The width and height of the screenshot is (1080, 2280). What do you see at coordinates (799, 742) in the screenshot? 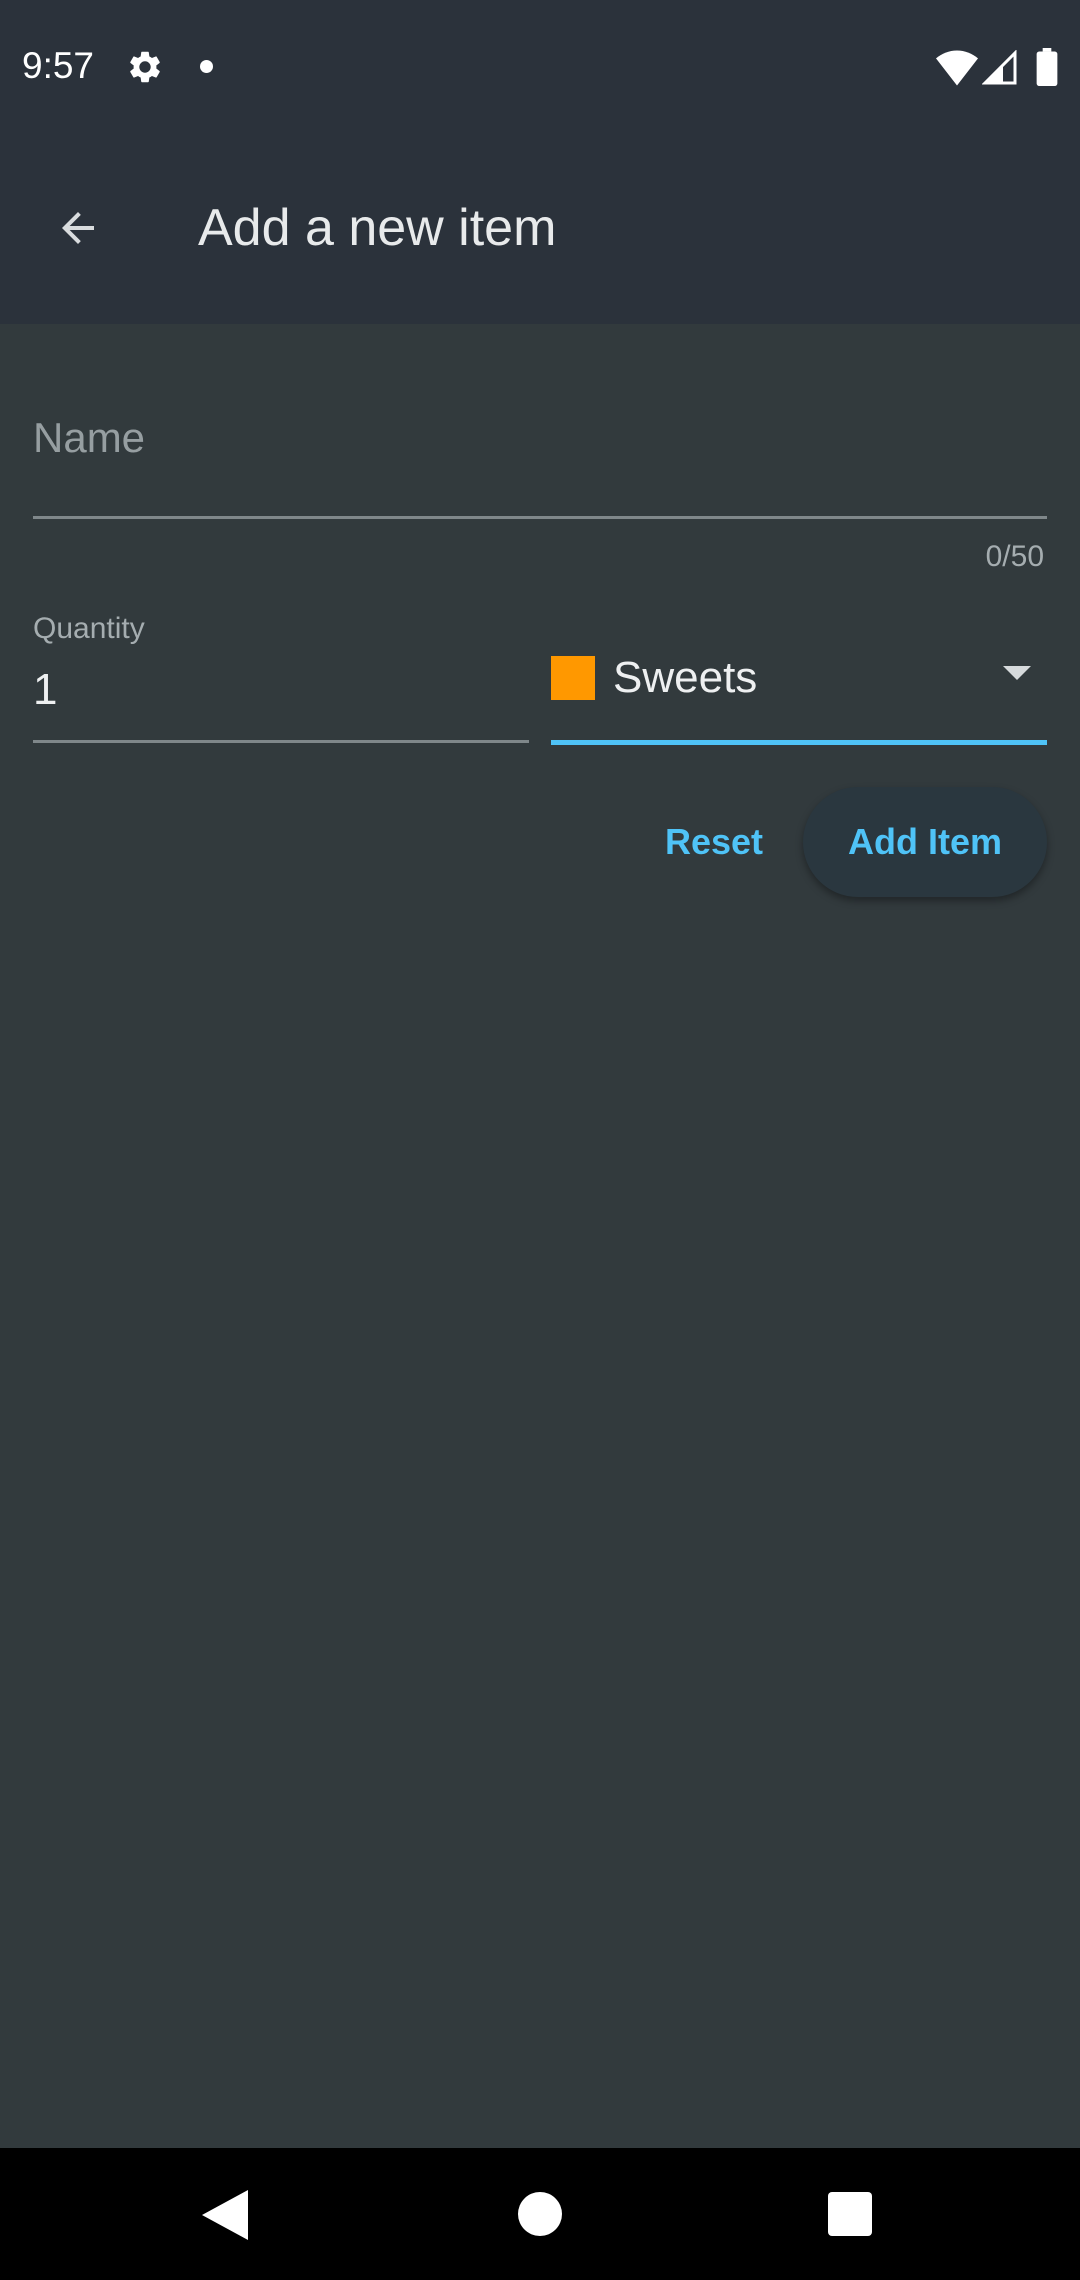
I see `category-underline` at bounding box center [799, 742].